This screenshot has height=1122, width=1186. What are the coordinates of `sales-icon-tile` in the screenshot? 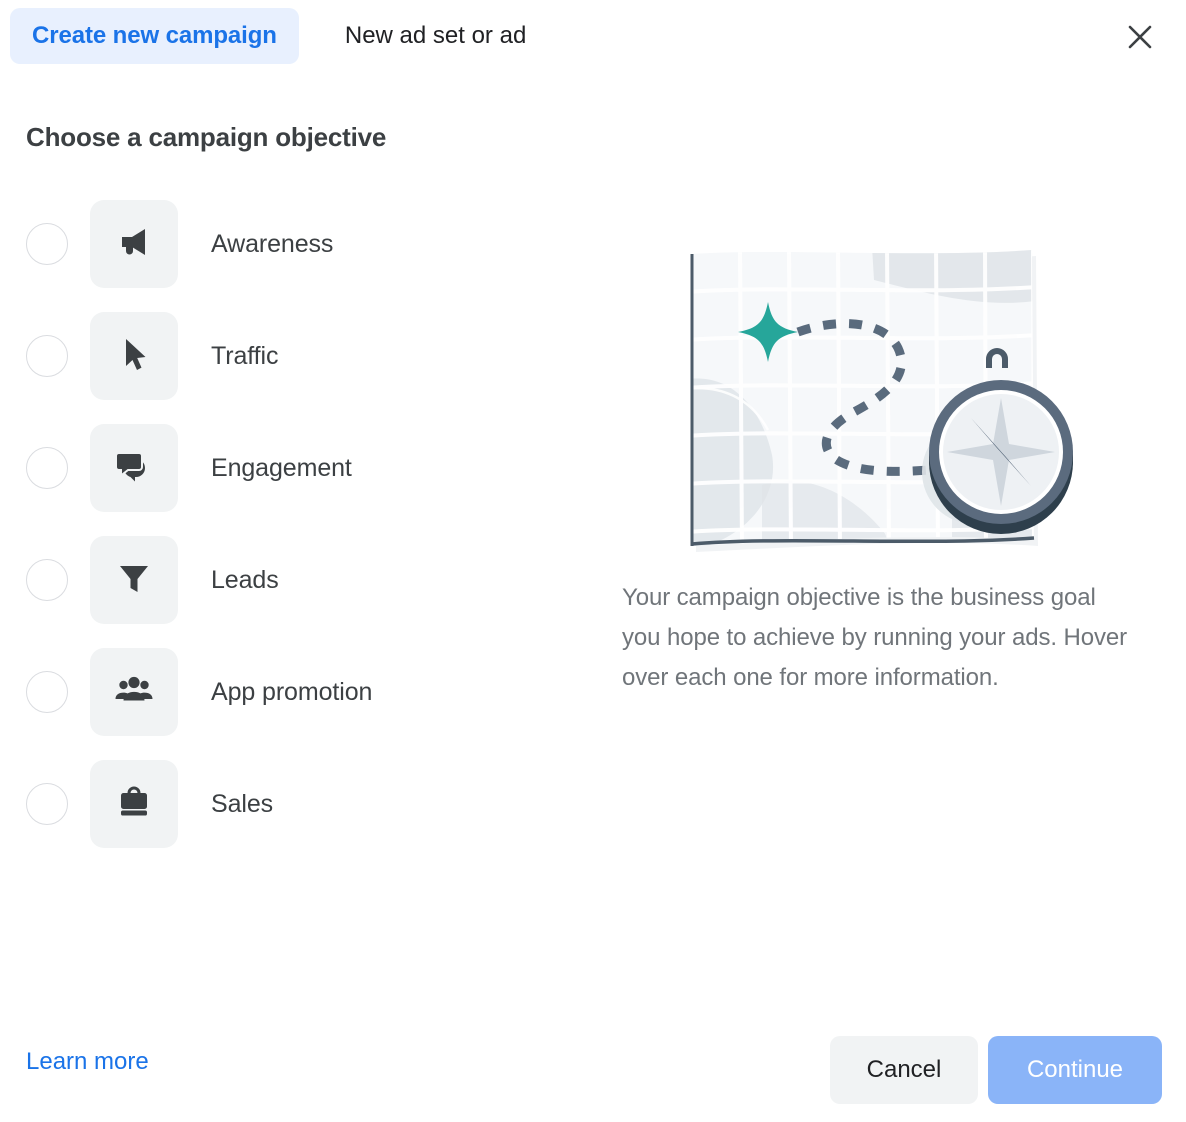 It's located at (134, 804).